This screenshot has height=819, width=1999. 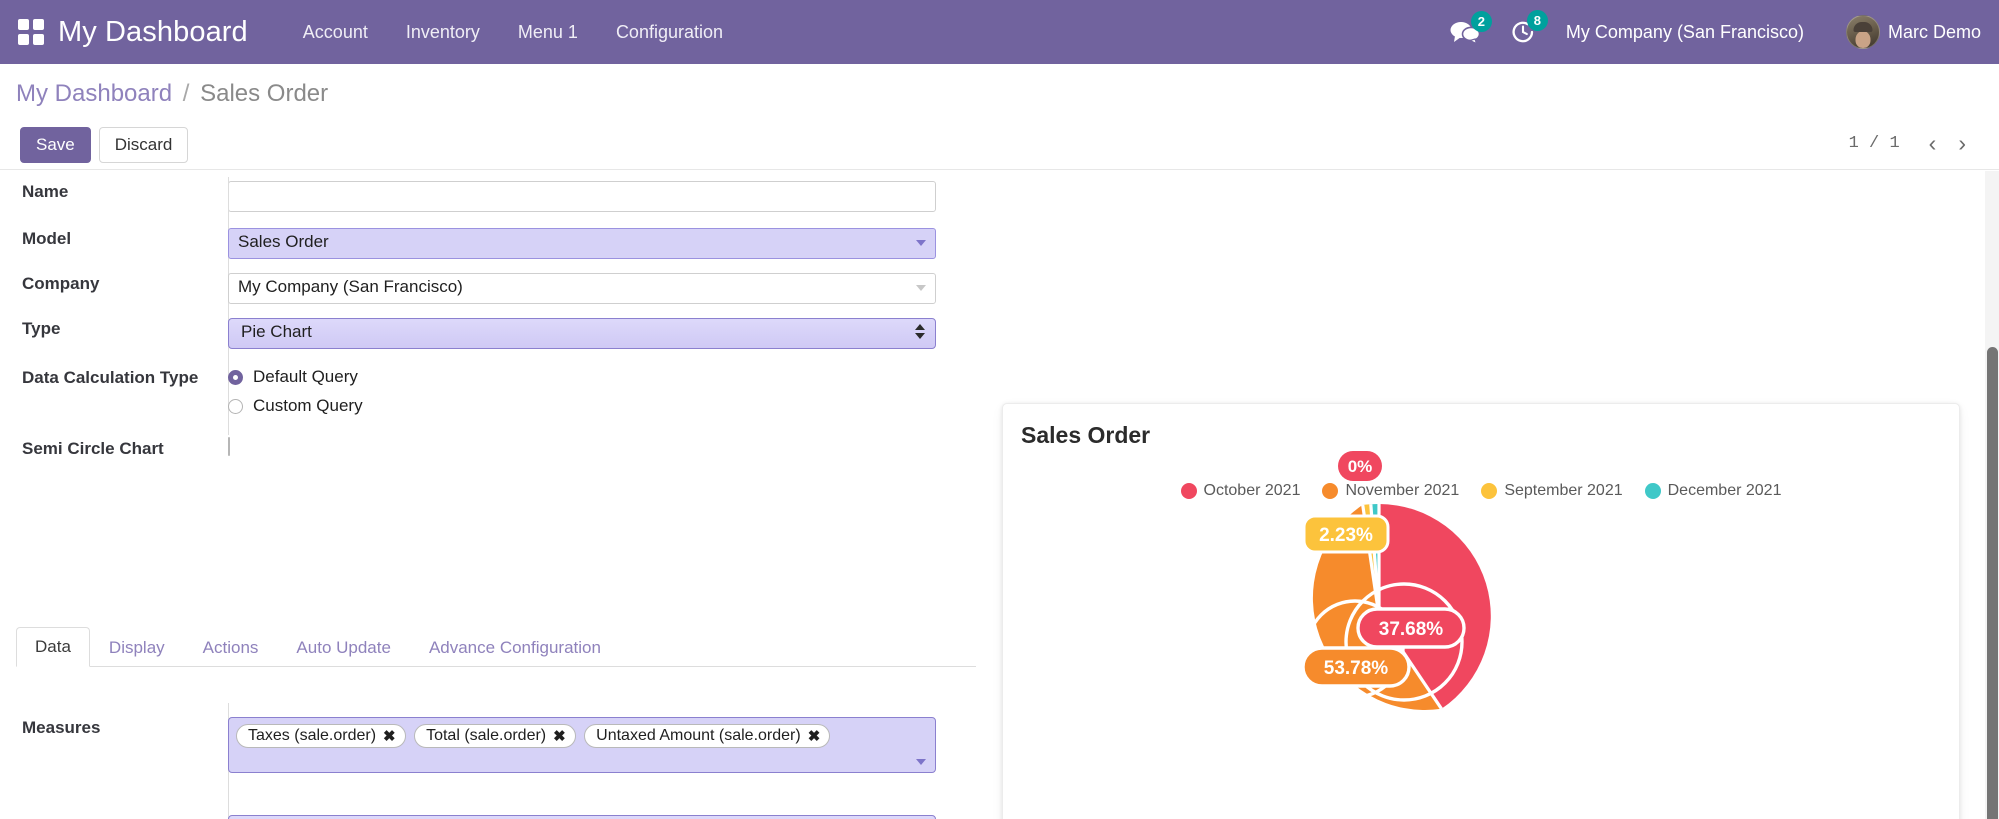 What do you see at coordinates (443, 32) in the screenshot?
I see `menu-item-inventory: Inventory` at bounding box center [443, 32].